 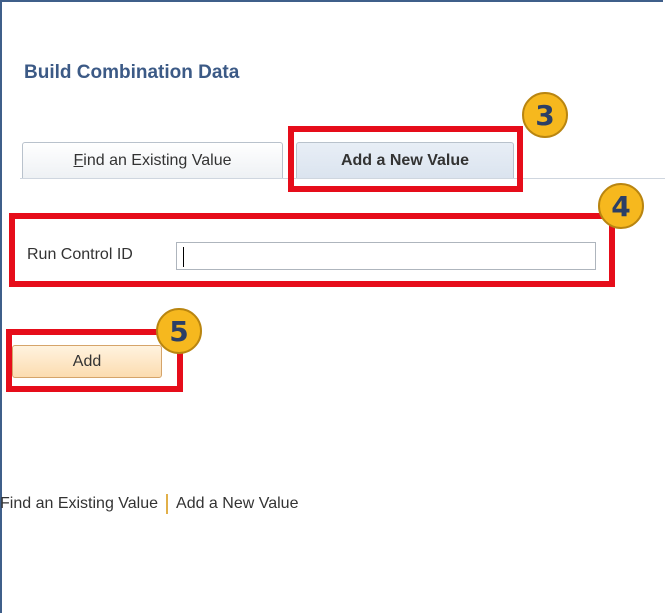 What do you see at coordinates (179, 331) in the screenshot?
I see `callout-5-badge: 5` at bounding box center [179, 331].